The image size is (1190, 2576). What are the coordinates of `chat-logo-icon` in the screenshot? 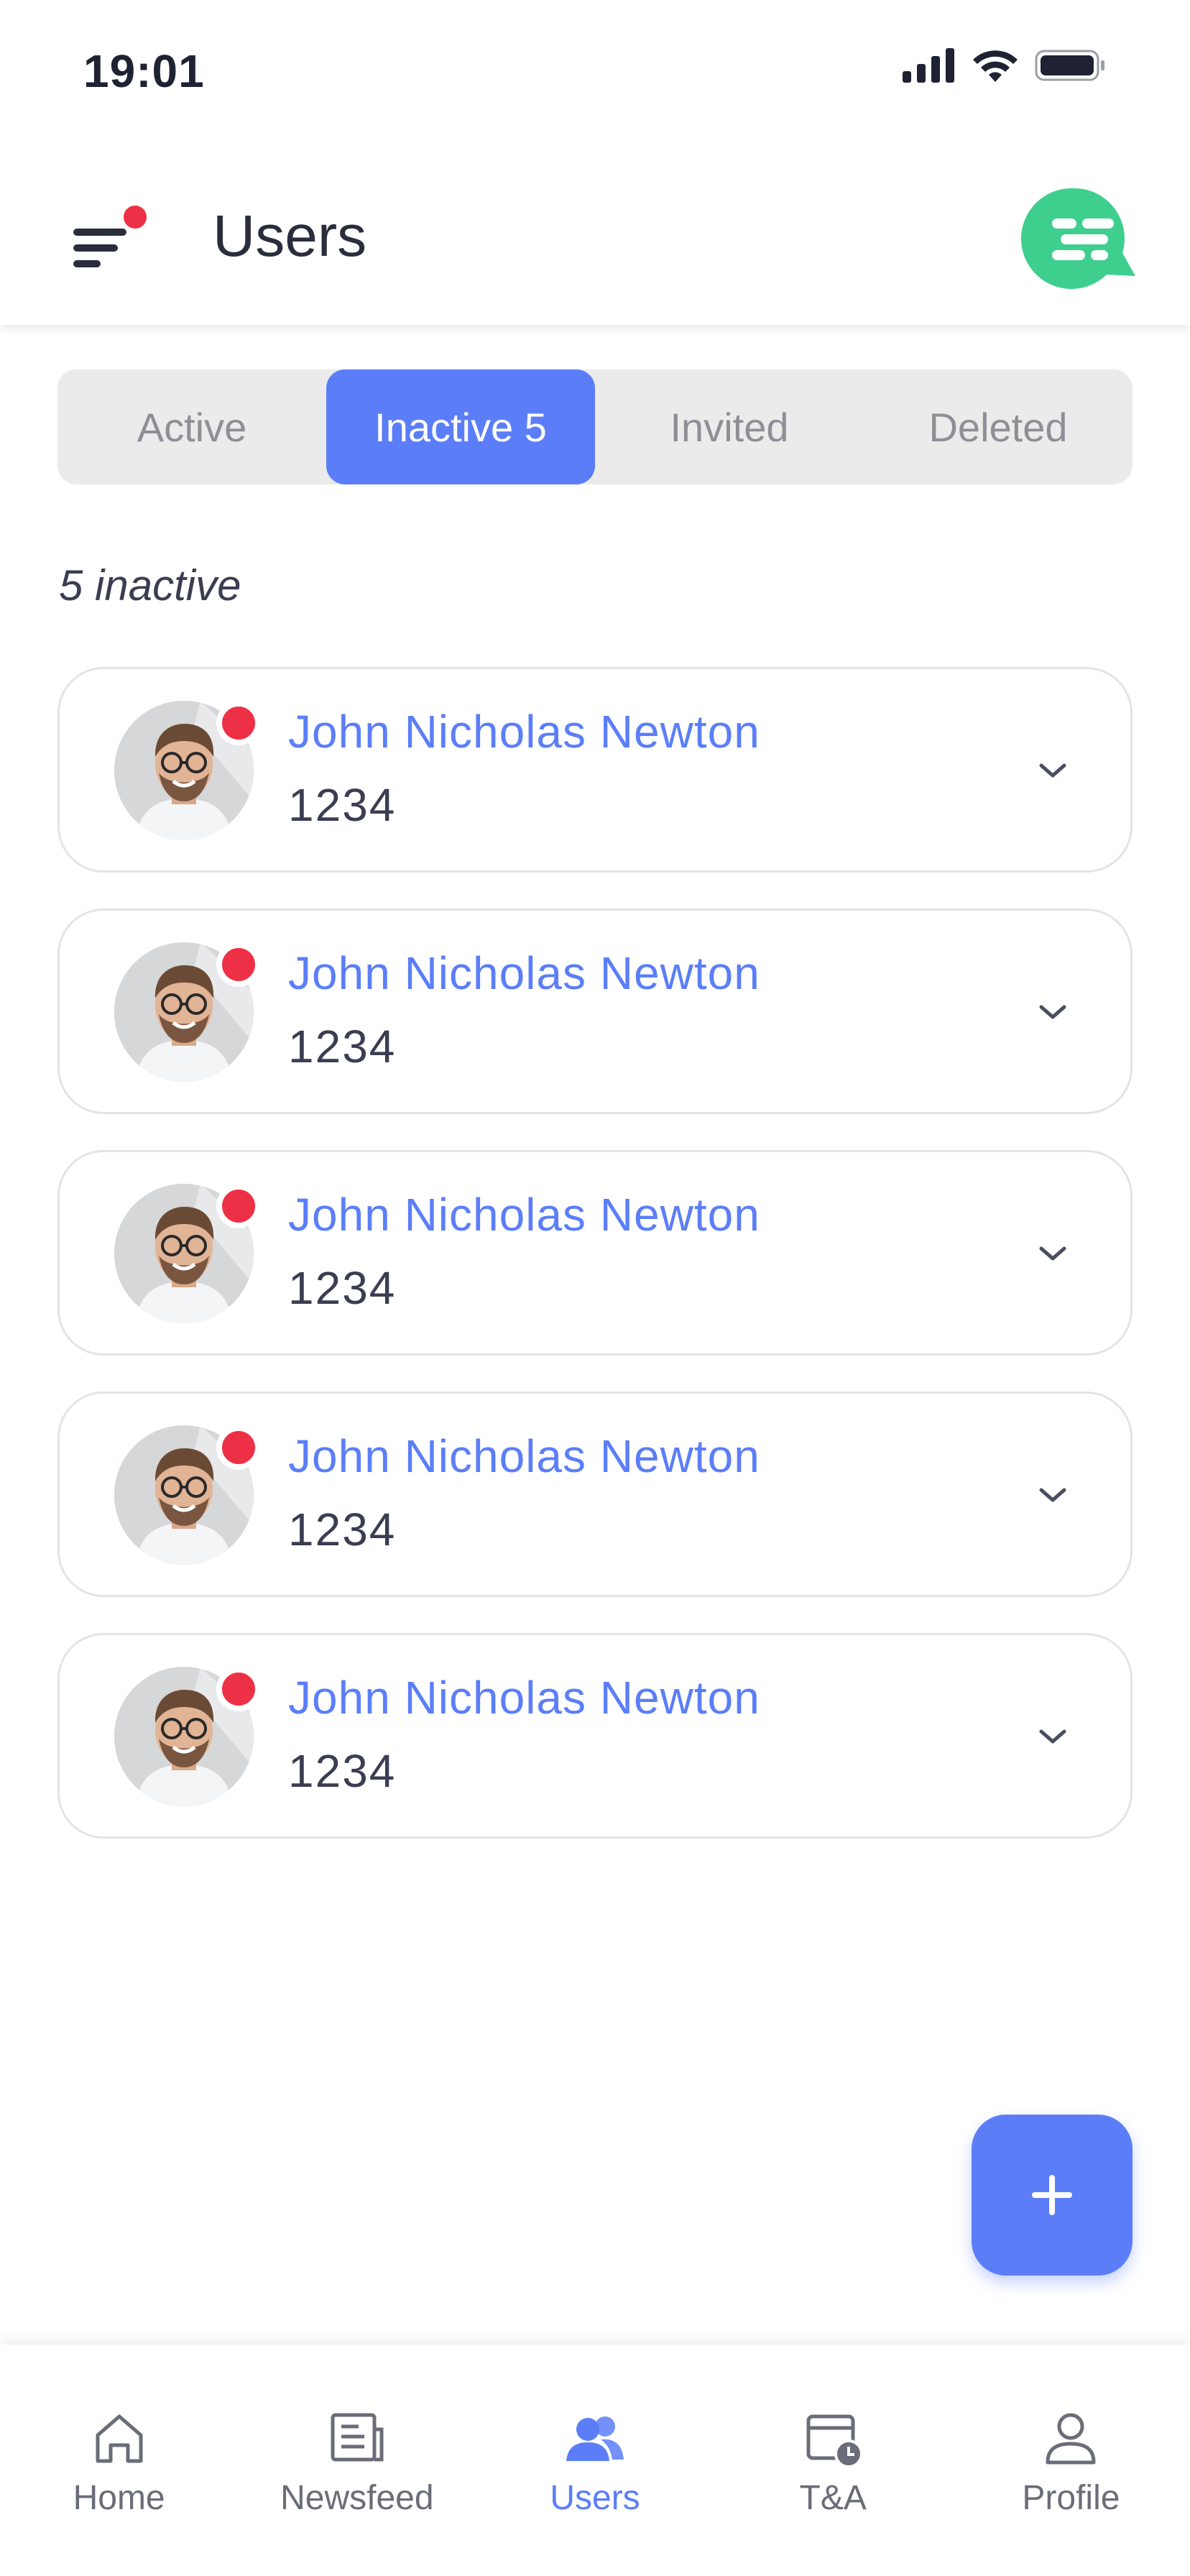 It's located at (1078, 238).